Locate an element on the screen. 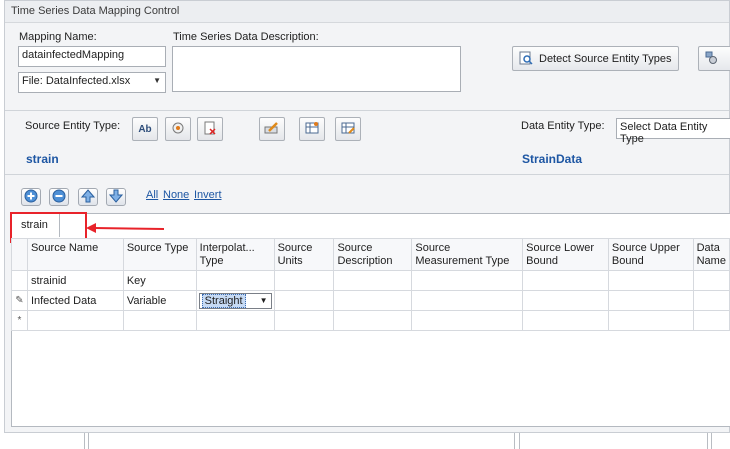 The width and height of the screenshot is (730, 449). table-icon is located at coordinates (312, 129).